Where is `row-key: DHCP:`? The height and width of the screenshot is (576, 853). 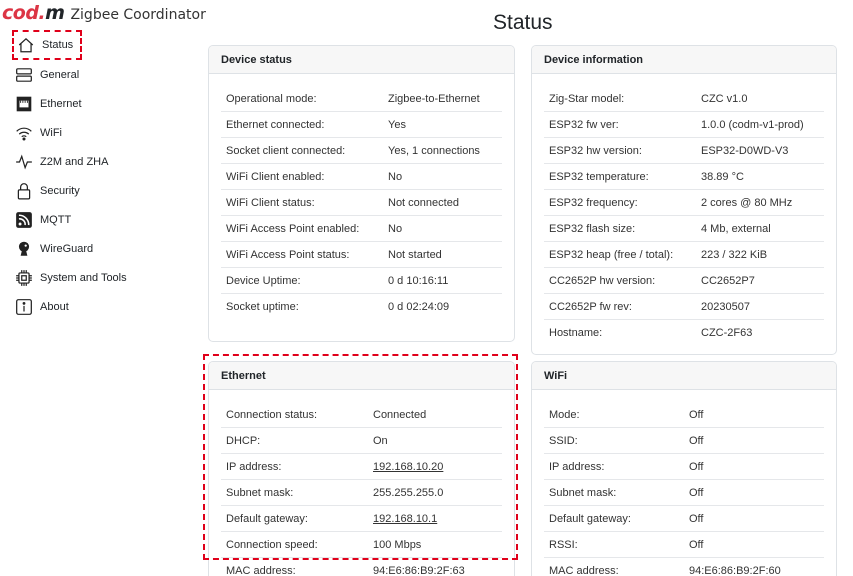
row-key: DHCP: is located at coordinates (243, 440).